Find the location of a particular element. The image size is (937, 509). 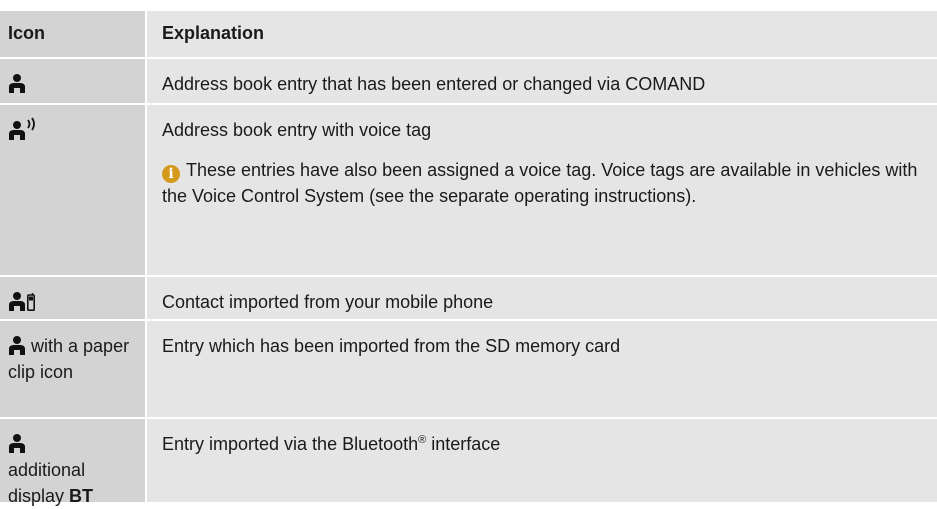

bt-label: BT is located at coordinates (81, 496).